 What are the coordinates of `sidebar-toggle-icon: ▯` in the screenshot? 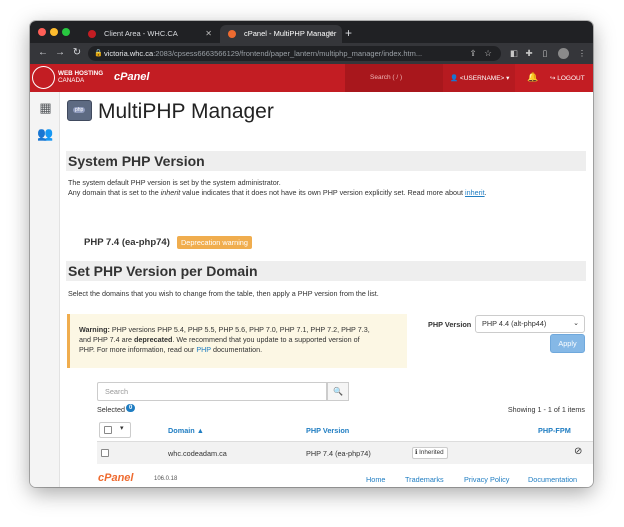 It's located at (545, 53).